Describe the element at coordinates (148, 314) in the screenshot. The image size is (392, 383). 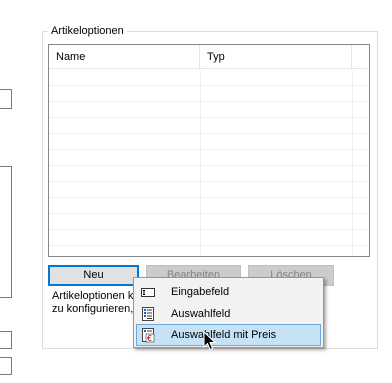
I see `list-field-icon` at that location.